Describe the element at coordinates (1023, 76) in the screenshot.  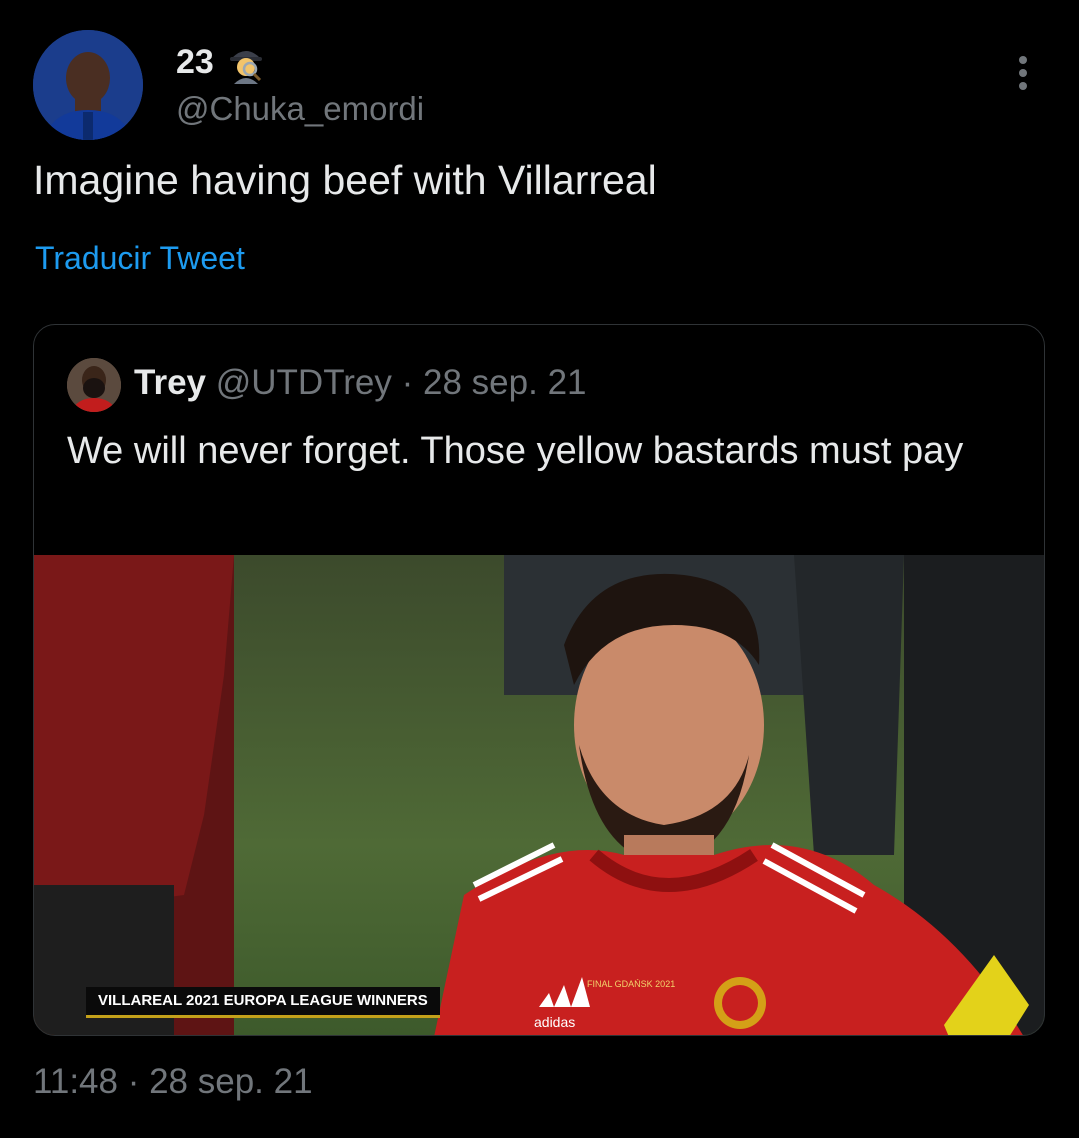
I see `more-options-icon` at that location.